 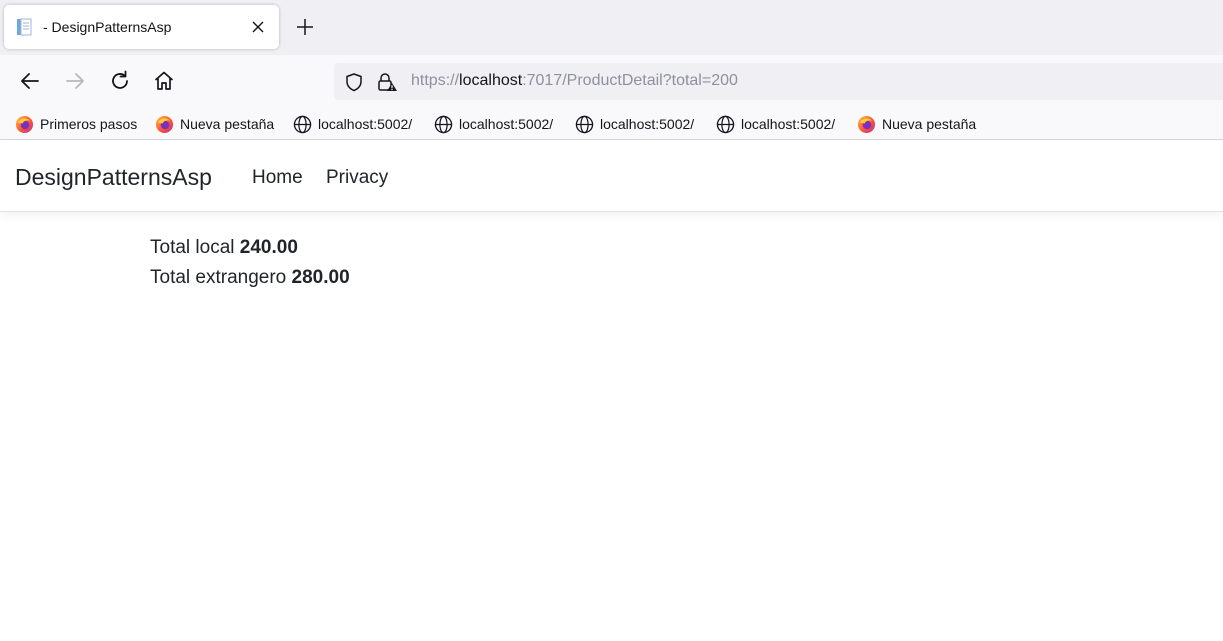 I want to click on nav-link-privacy: Privacy, so click(x=357, y=178).